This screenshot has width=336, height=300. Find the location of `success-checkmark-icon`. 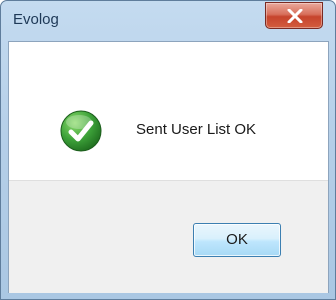

success-checkmark-icon is located at coordinates (81, 131).